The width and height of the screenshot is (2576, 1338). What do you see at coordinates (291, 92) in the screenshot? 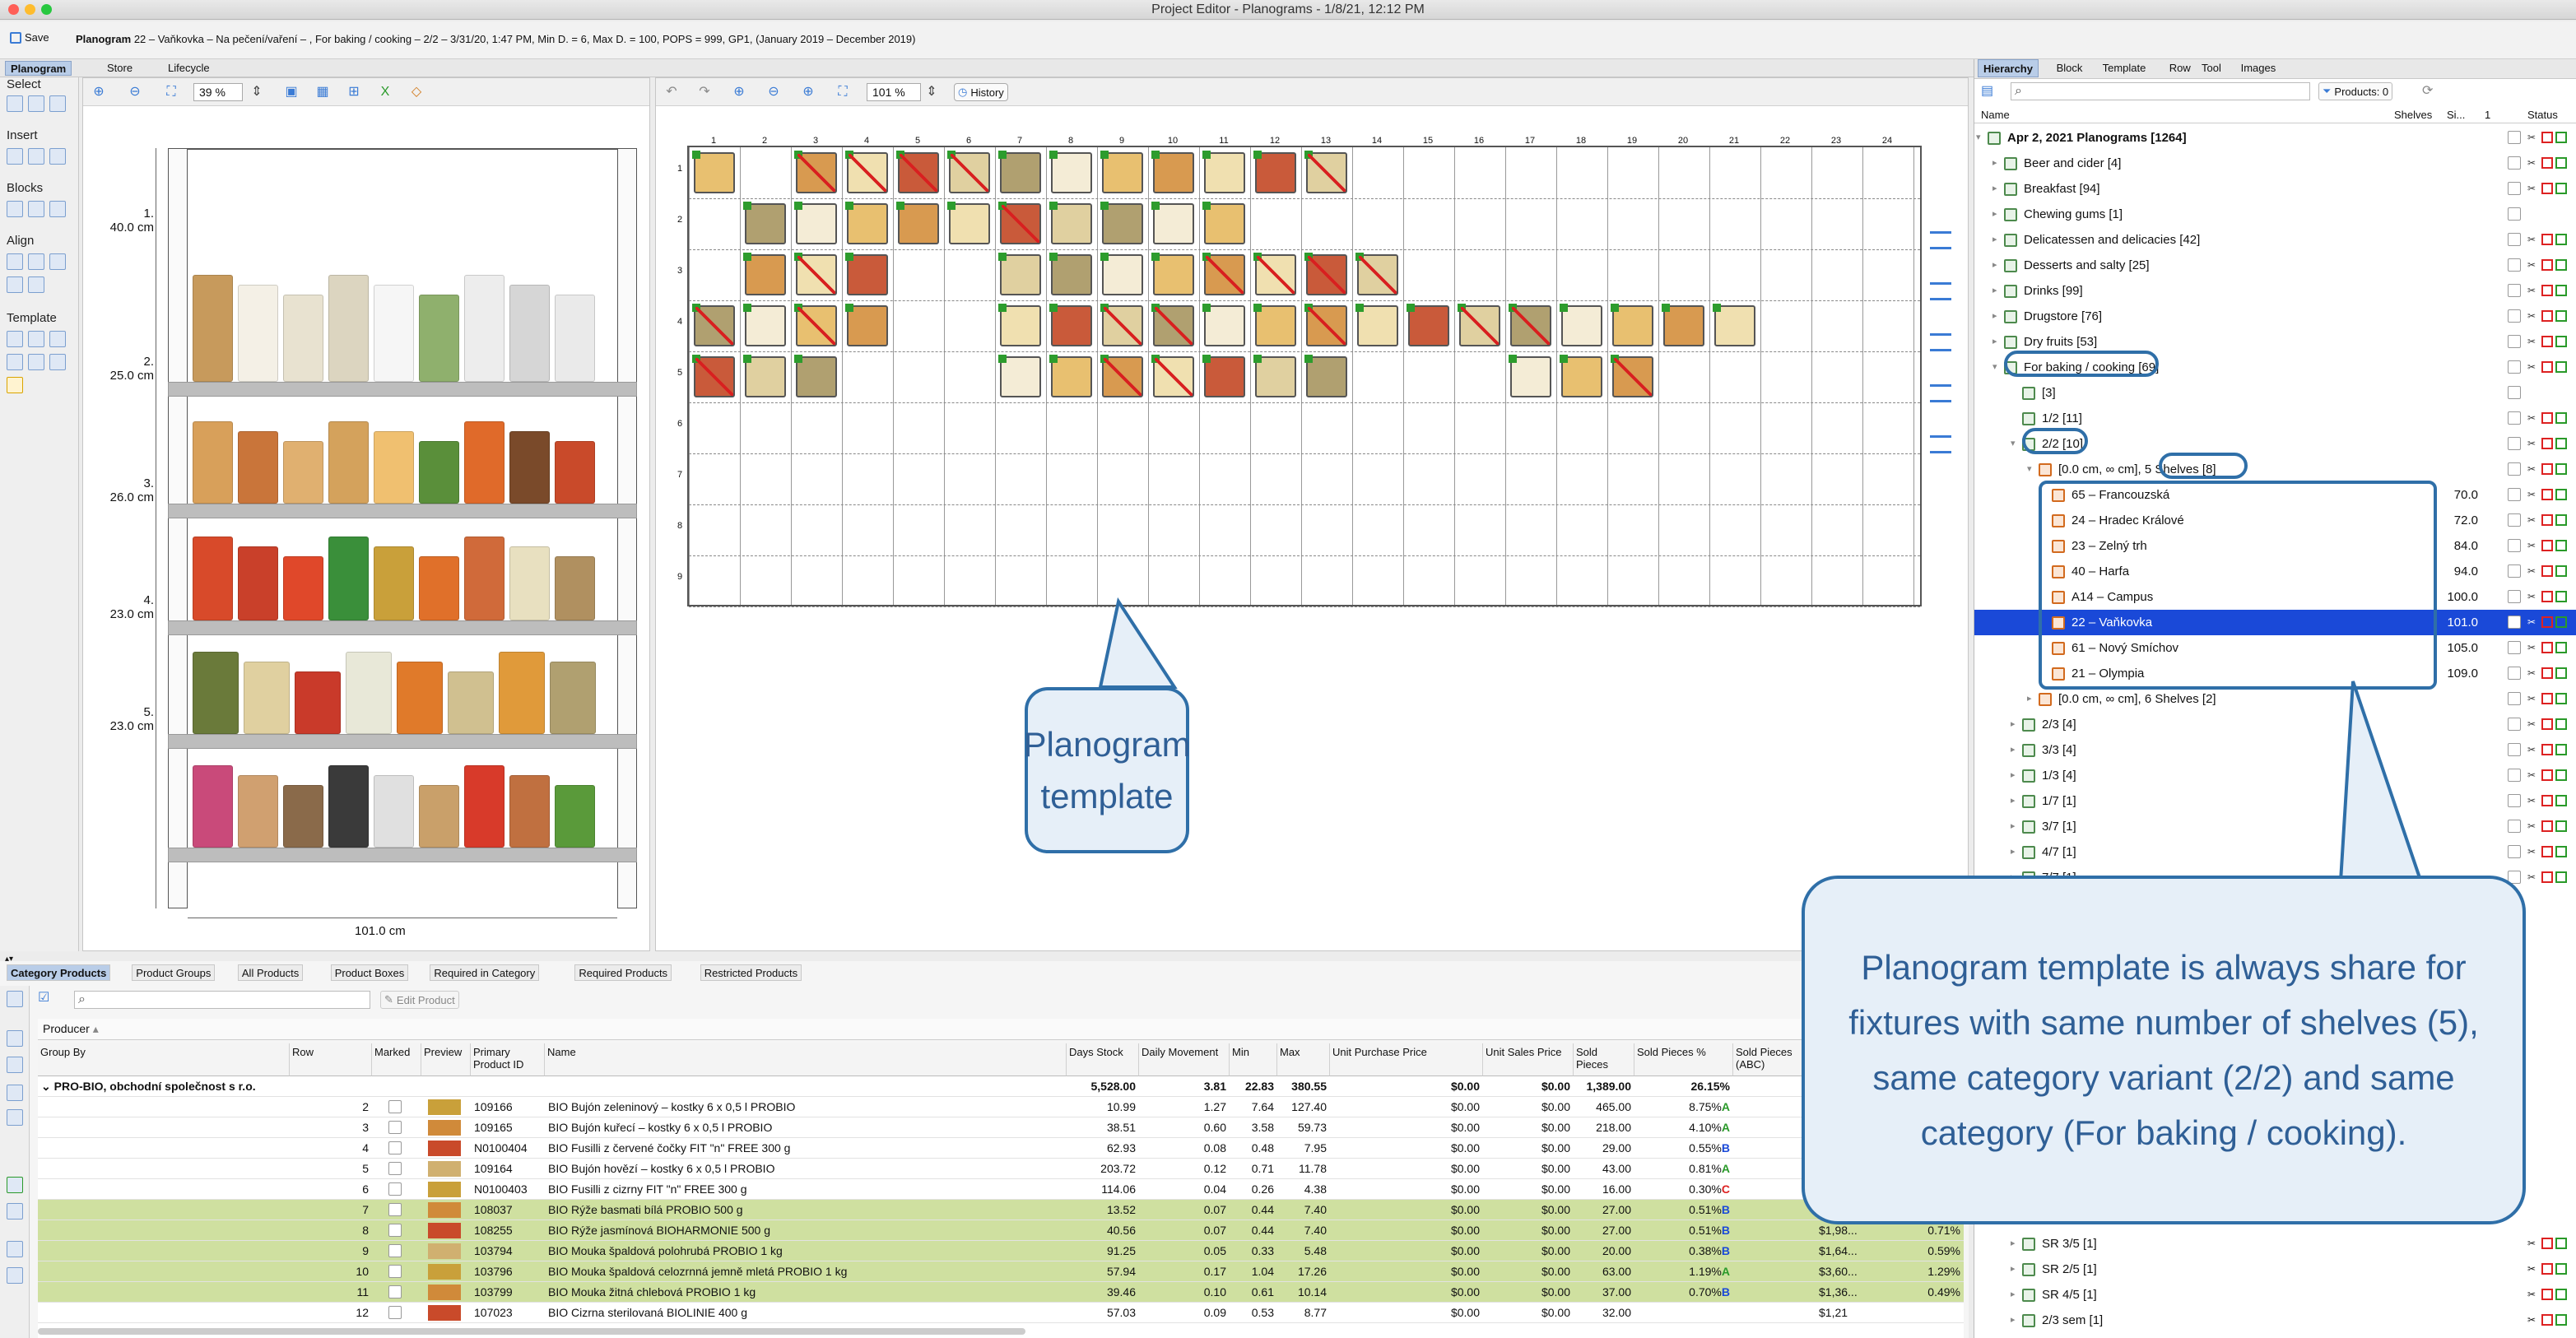
I see `view-option-icon: ▣` at bounding box center [291, 92].